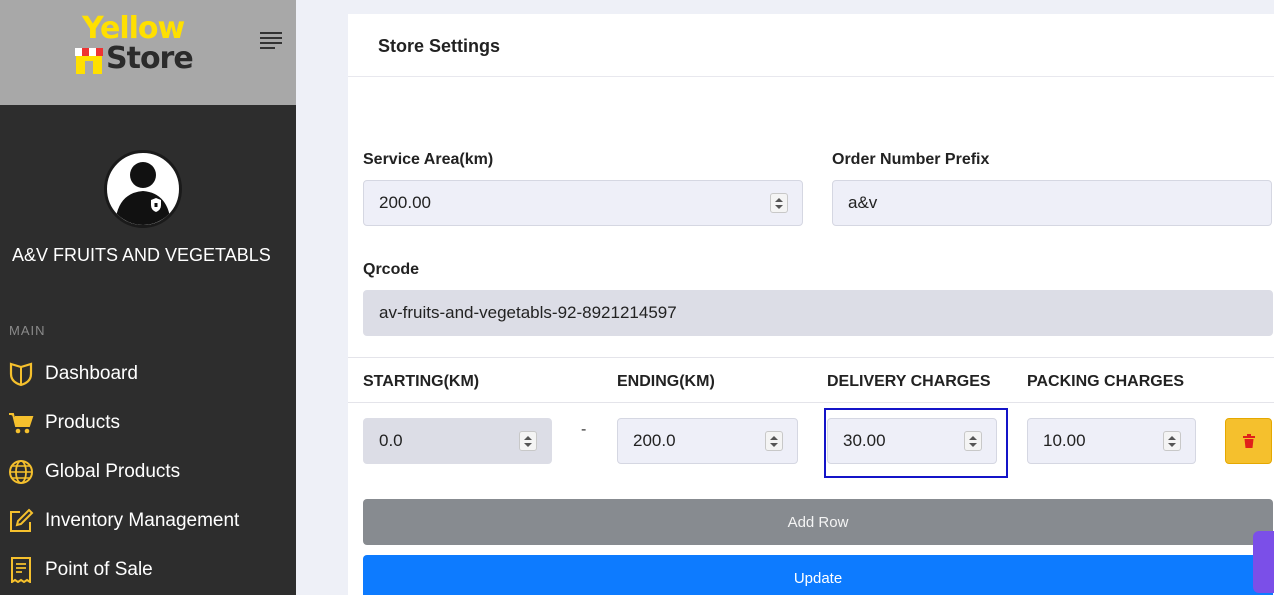 The height and width of the screenshot is (595, 1274). What do you see at coordinates (909, 381) in the screenshot?
I see `column-header-delivery: DELIVERY CHARGES` at bounding box center [909, 381].